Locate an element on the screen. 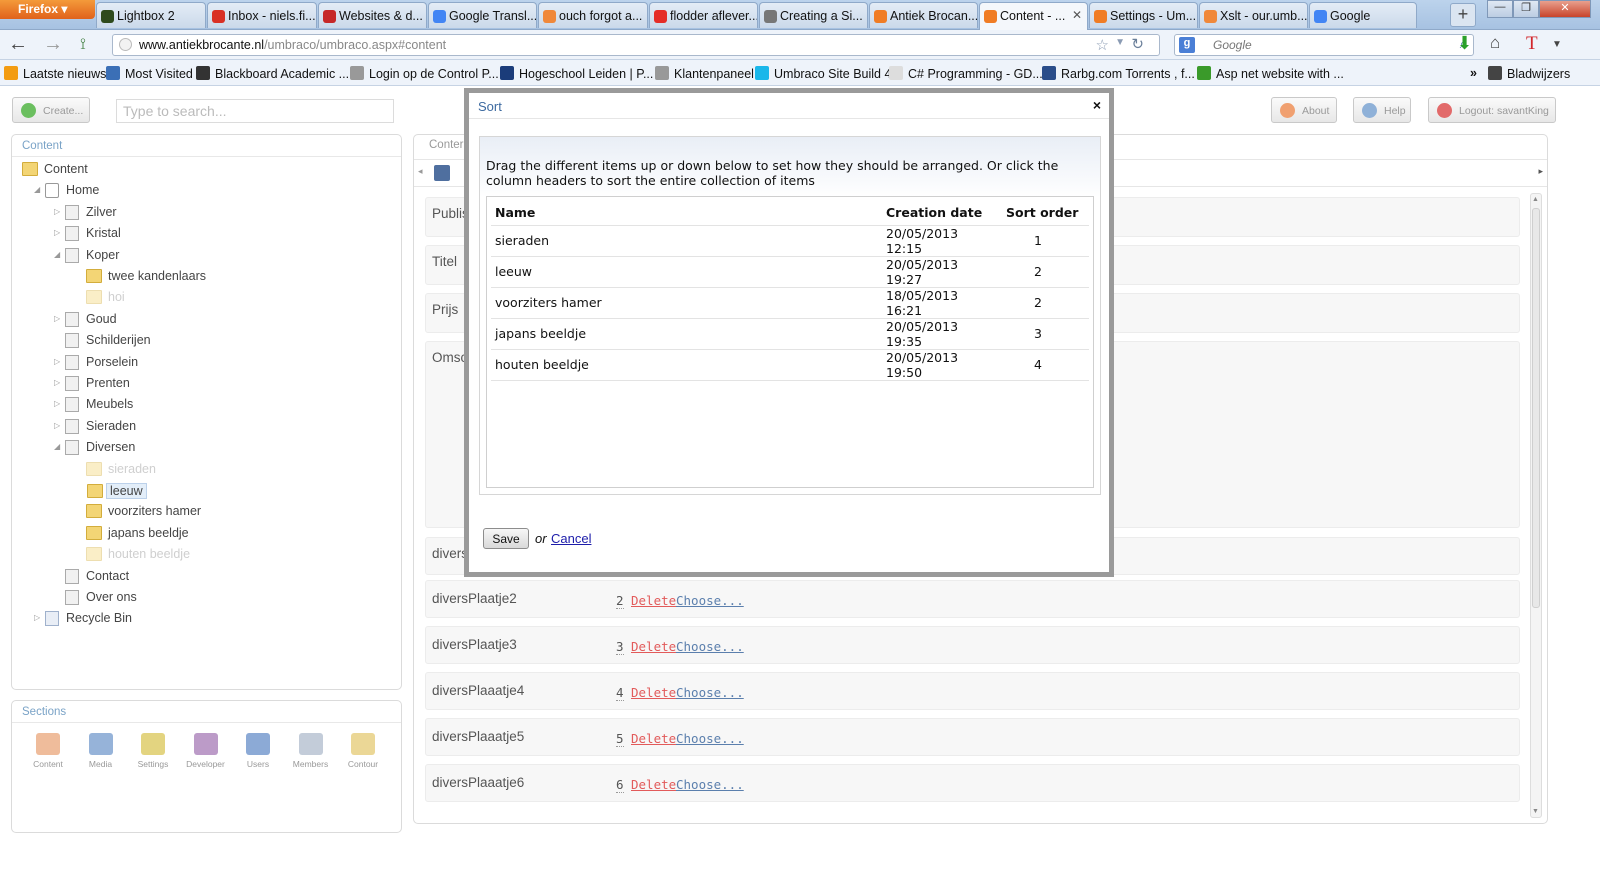  column-header-sort-order: Sort order is located at coordinates (1042, 213).